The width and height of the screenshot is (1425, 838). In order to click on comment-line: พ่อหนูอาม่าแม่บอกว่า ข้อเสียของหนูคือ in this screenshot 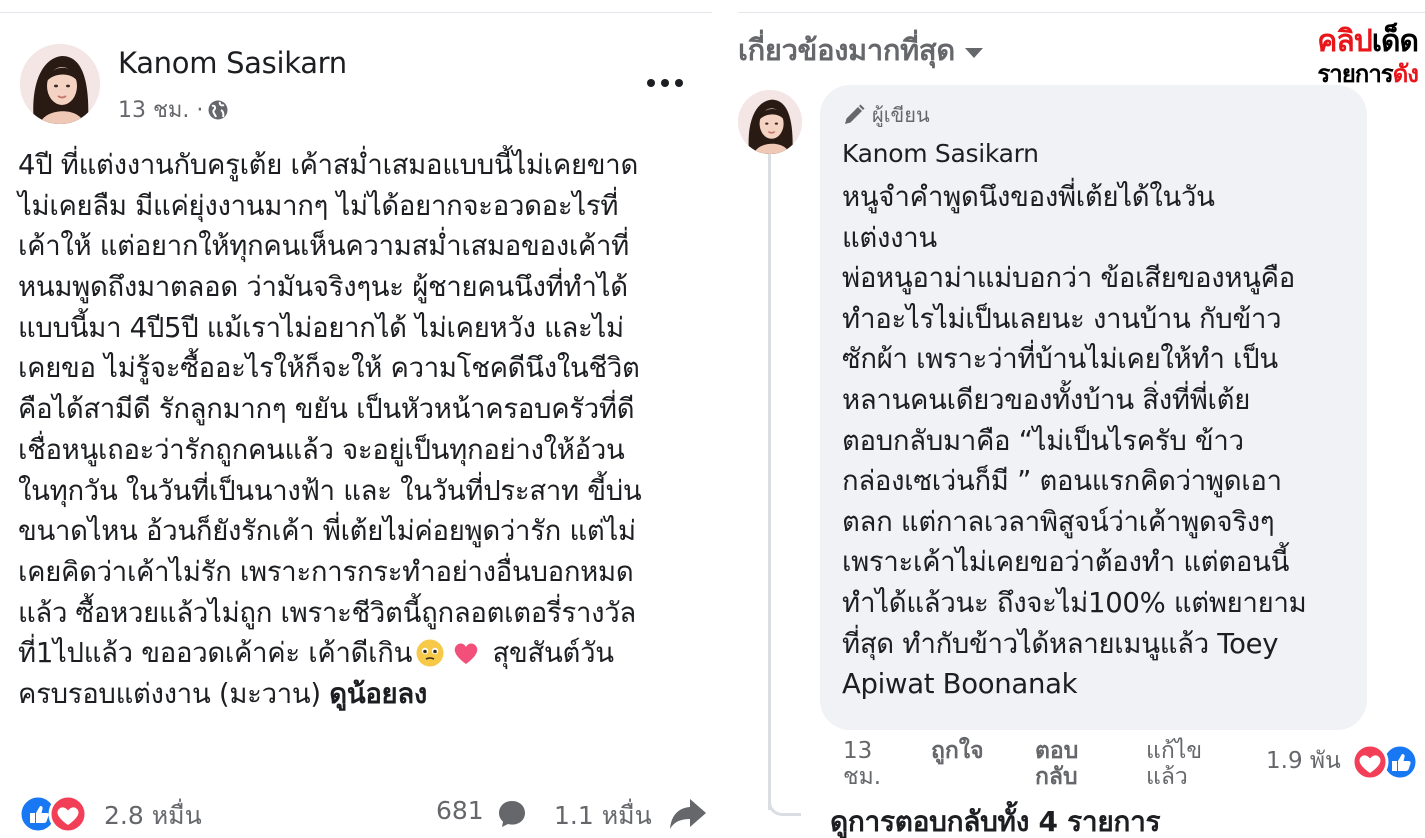, I will do `click(1068, 278)`.